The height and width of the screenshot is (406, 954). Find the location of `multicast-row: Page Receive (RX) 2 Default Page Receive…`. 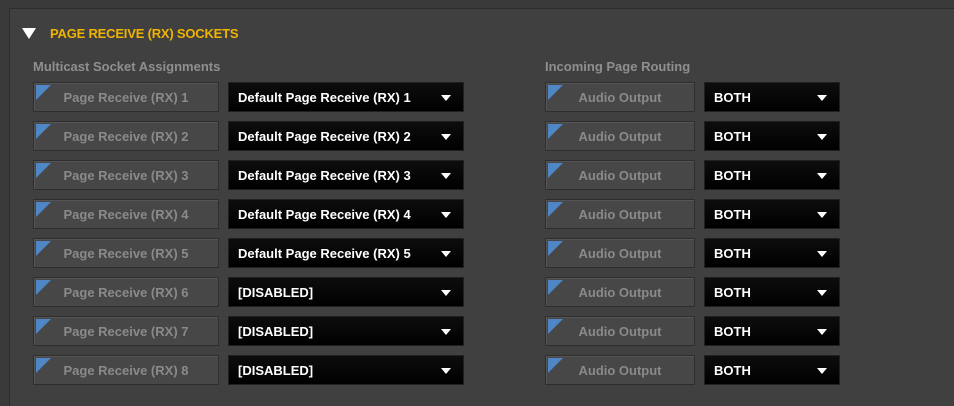

multicast-row: Page Receive (RX) 2 Default Page Receive… is located at coordinates (248, 136).